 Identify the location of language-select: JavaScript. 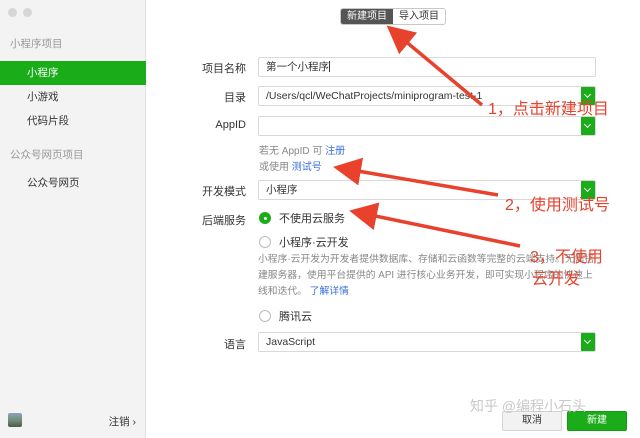
(427, 342).